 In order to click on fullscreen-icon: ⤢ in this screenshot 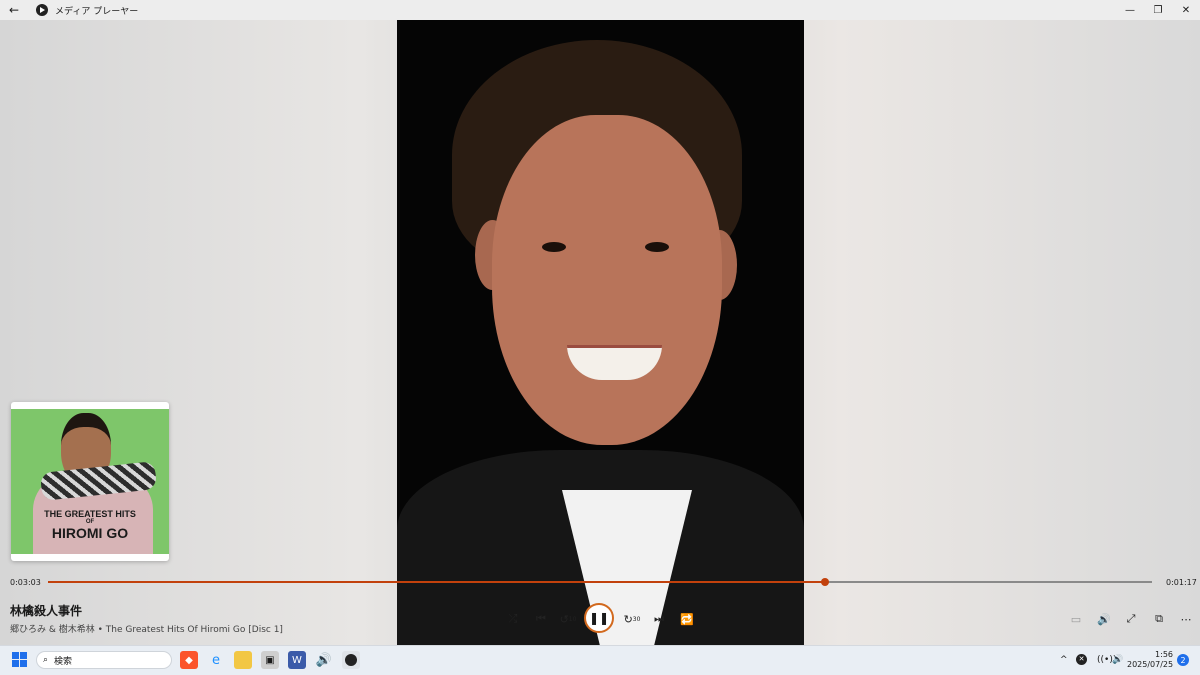, I will do `click(1131, 619)`.